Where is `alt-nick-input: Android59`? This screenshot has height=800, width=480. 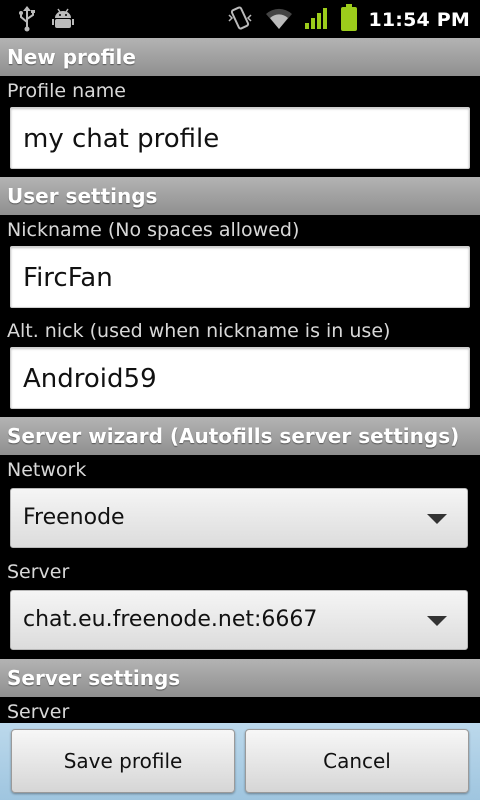 alt-nick-input: Android59 is located at coordinates (240, 378).